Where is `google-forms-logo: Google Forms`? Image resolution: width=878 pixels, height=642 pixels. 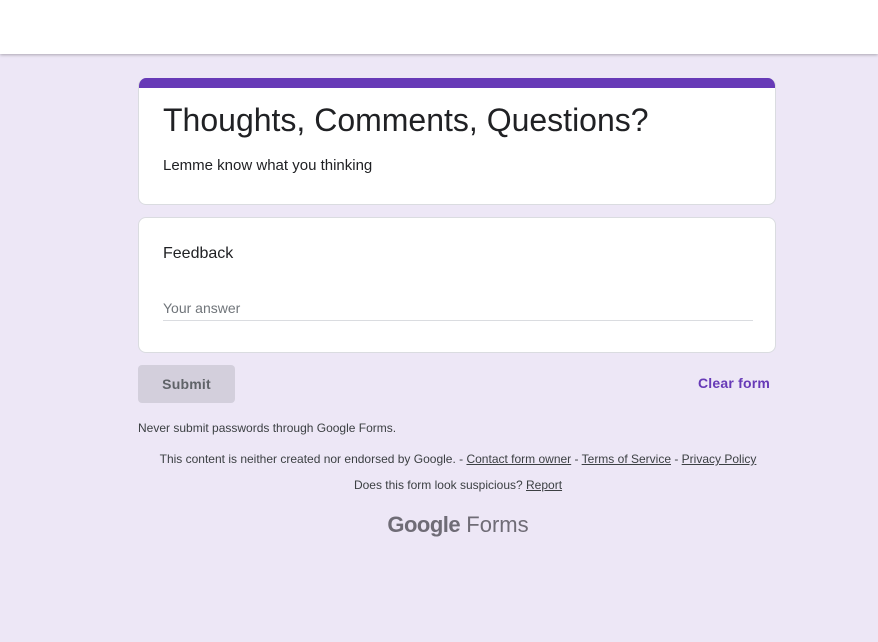 google-forms-logo: Google Forms is located at coordinates (458, 525).